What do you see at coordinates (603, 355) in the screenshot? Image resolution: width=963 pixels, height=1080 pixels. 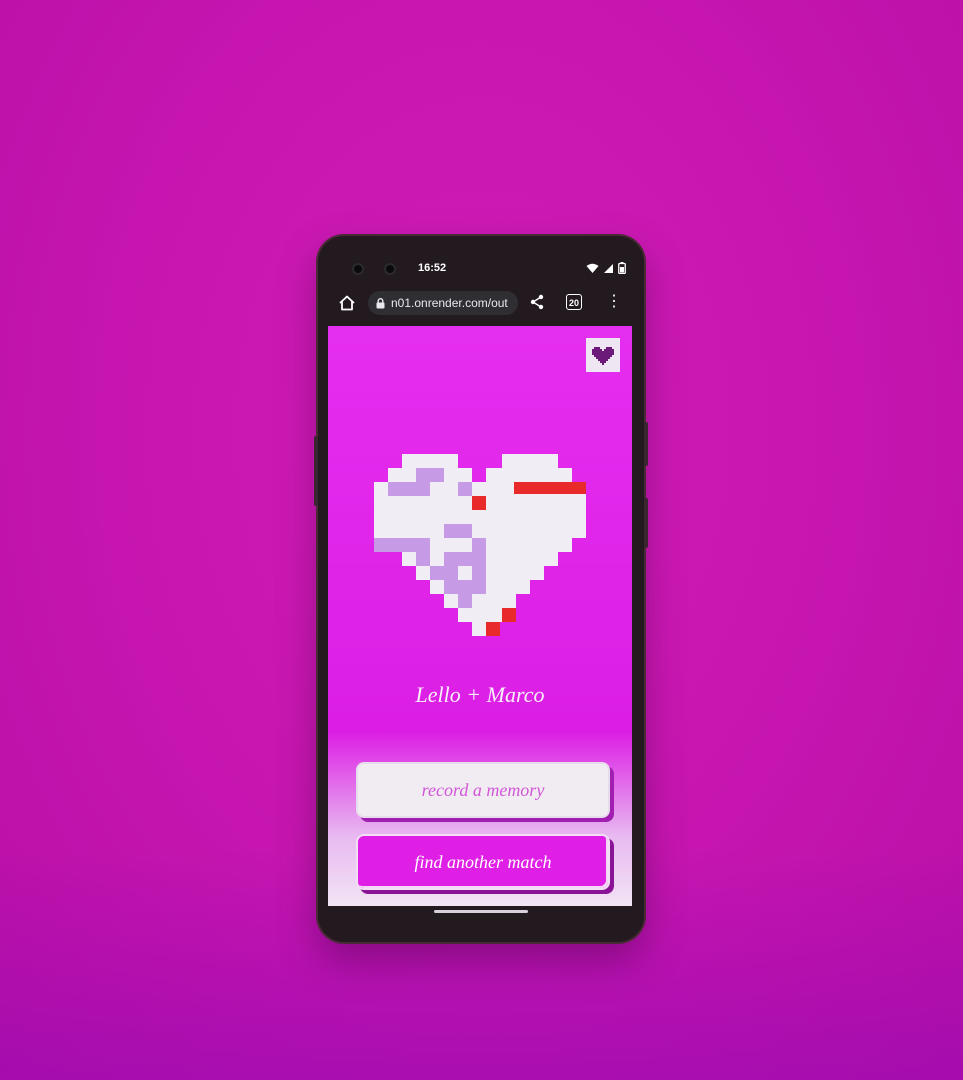 I see `pixel-heart-icon` at bounding box center [603, 355].